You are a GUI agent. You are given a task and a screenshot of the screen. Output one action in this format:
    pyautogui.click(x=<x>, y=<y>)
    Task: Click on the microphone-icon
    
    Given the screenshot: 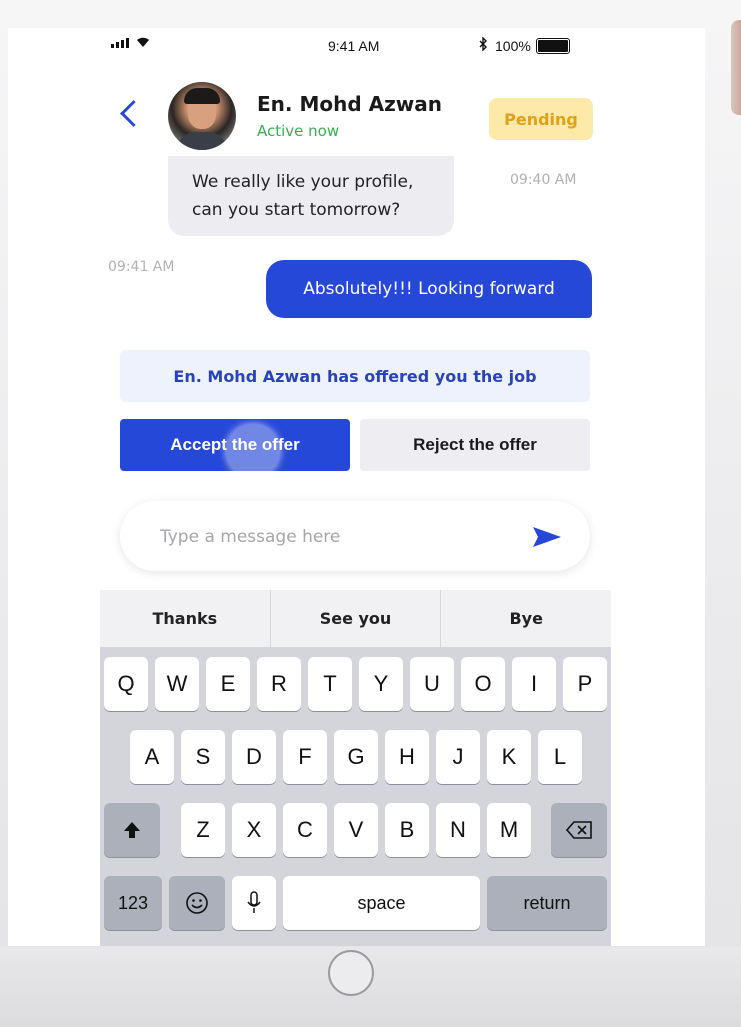 What is the action you would take?
    pyautogui.click(x=254, y=902)
    